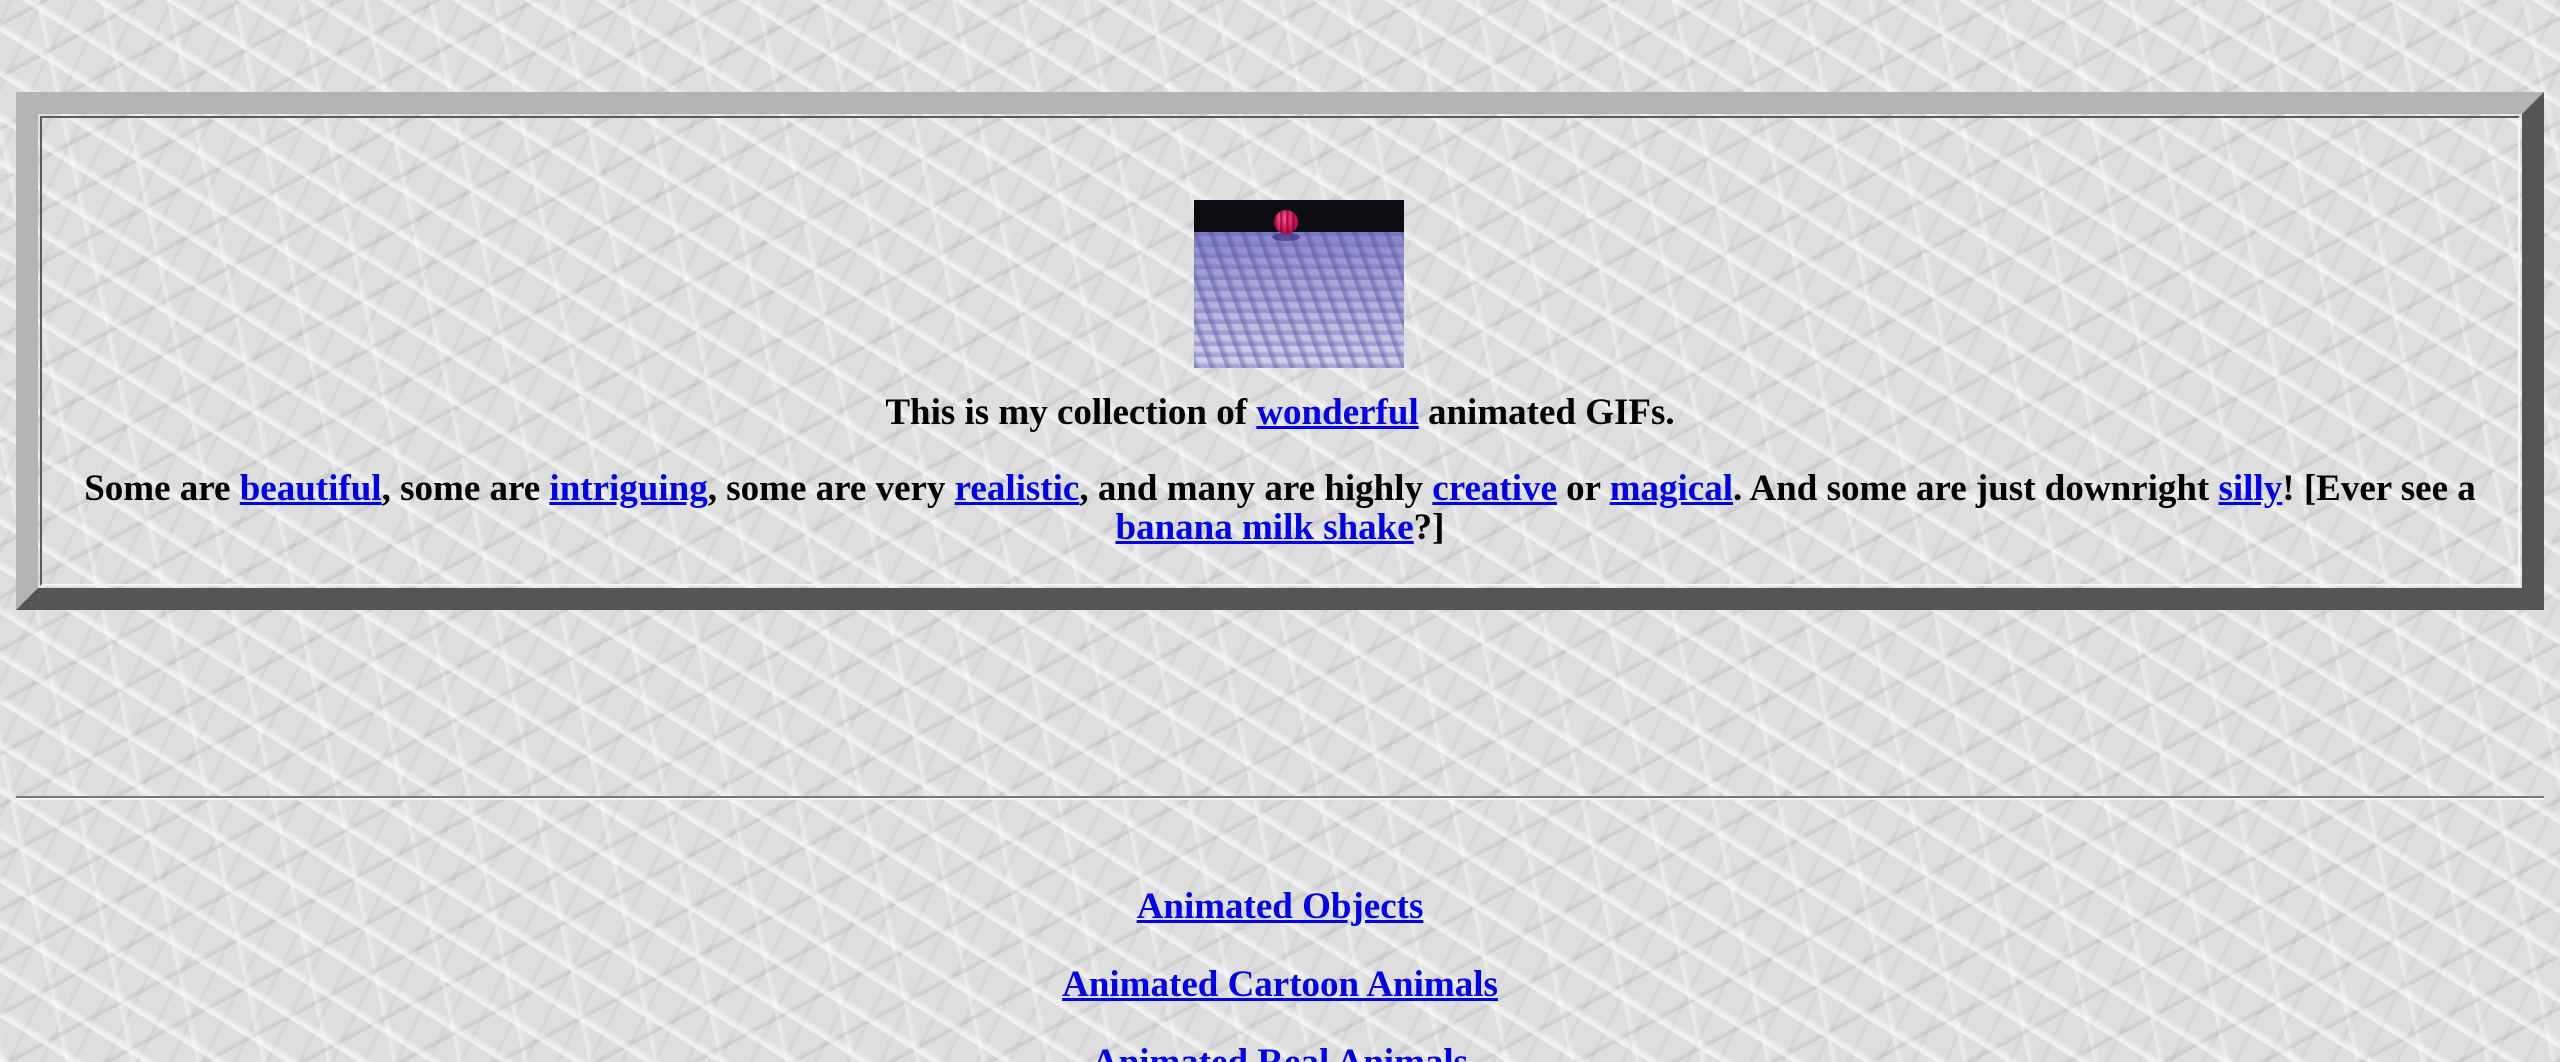 This screenshot has width=2560, height=1062. What do you see at coordinates (1256, 488) in the screenshot?
I see `intro-text: , and many are highly` at bounding box center [1256, 488].